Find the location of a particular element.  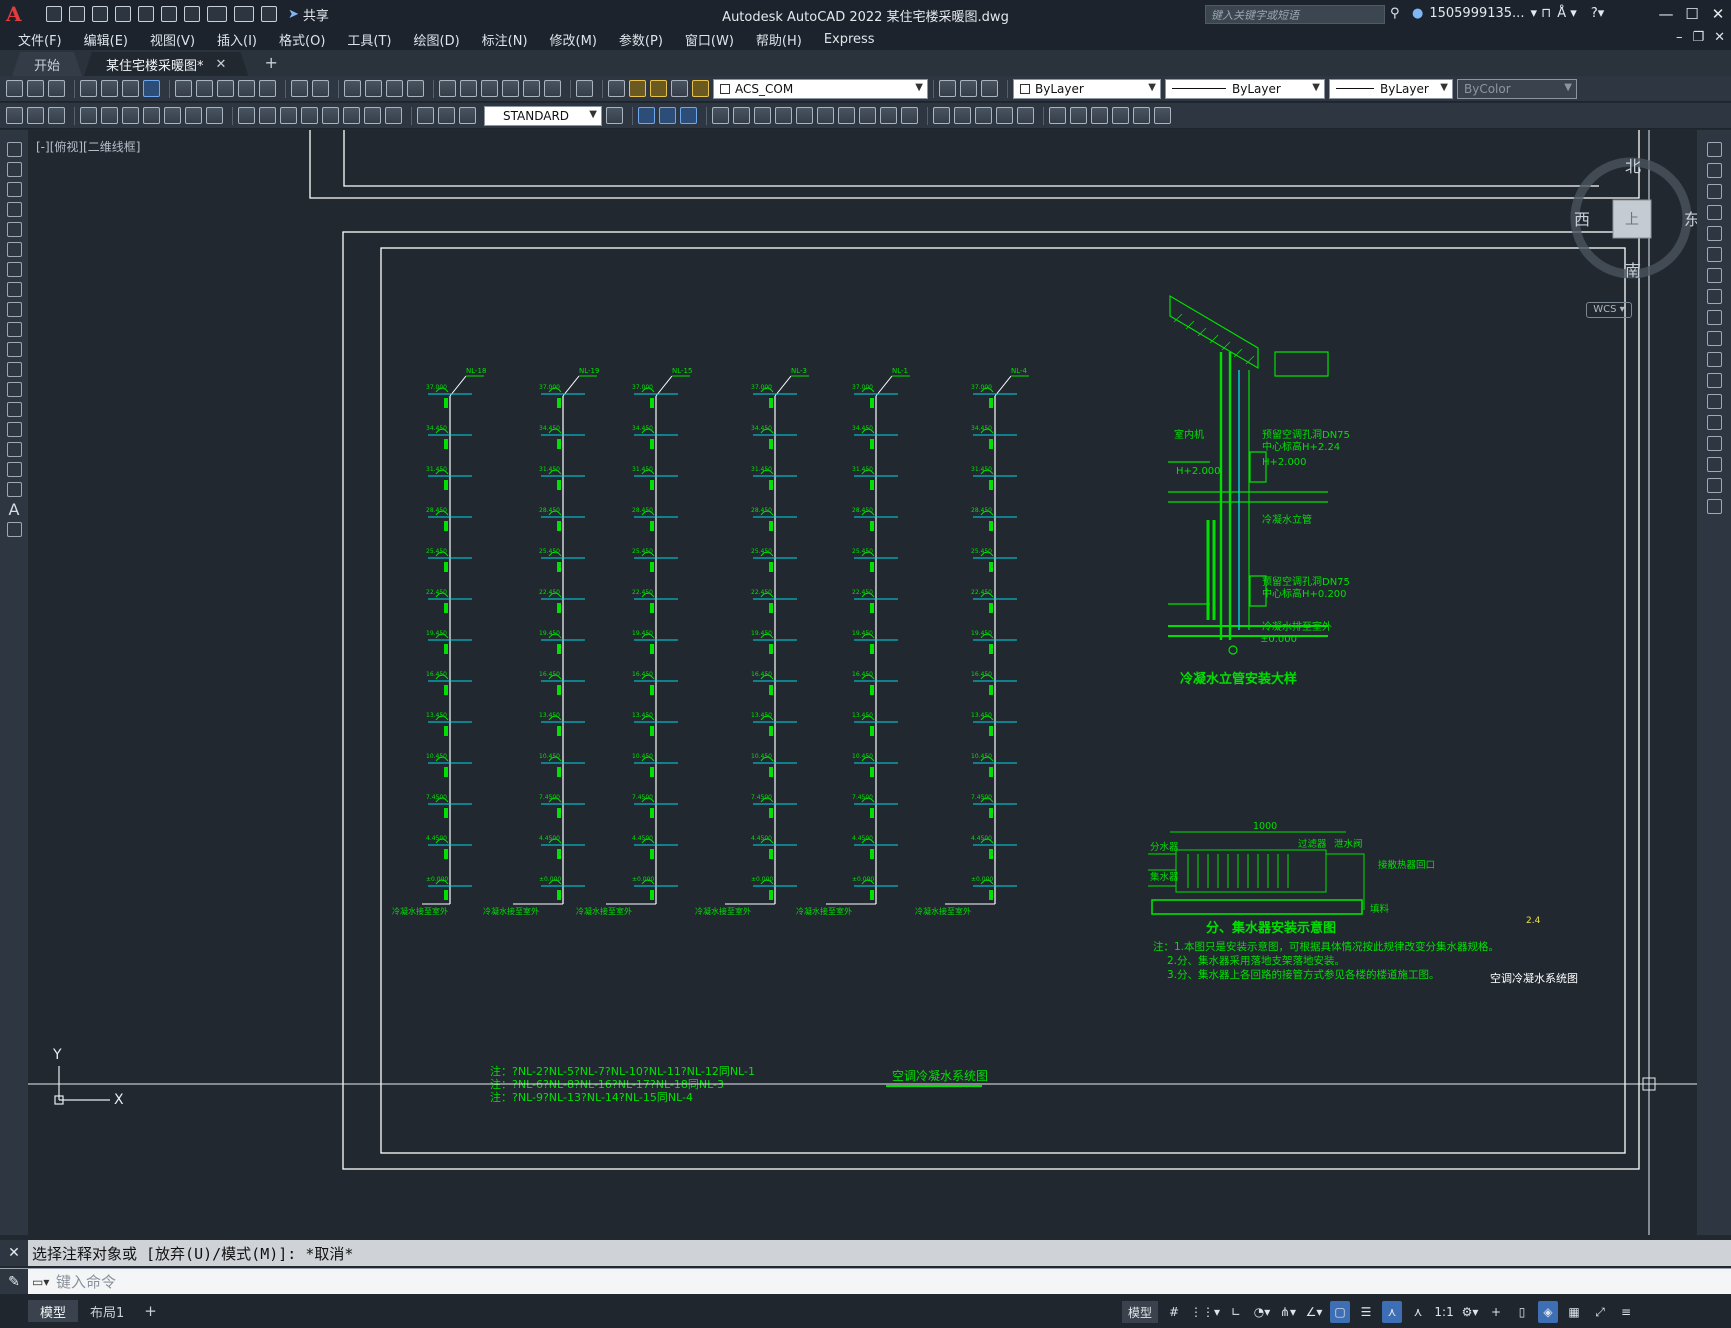

plus-icon: + is located at coordinates (1496, 1312).